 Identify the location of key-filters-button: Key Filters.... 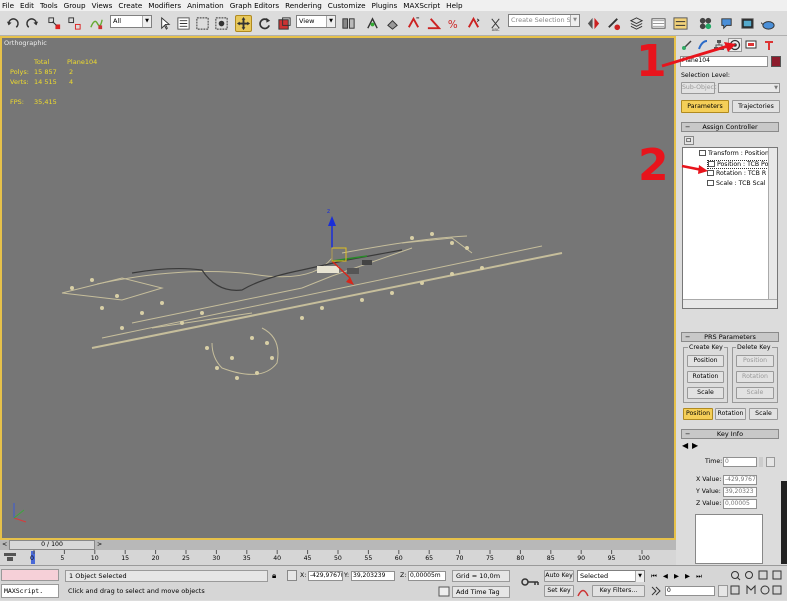
(618, 591).